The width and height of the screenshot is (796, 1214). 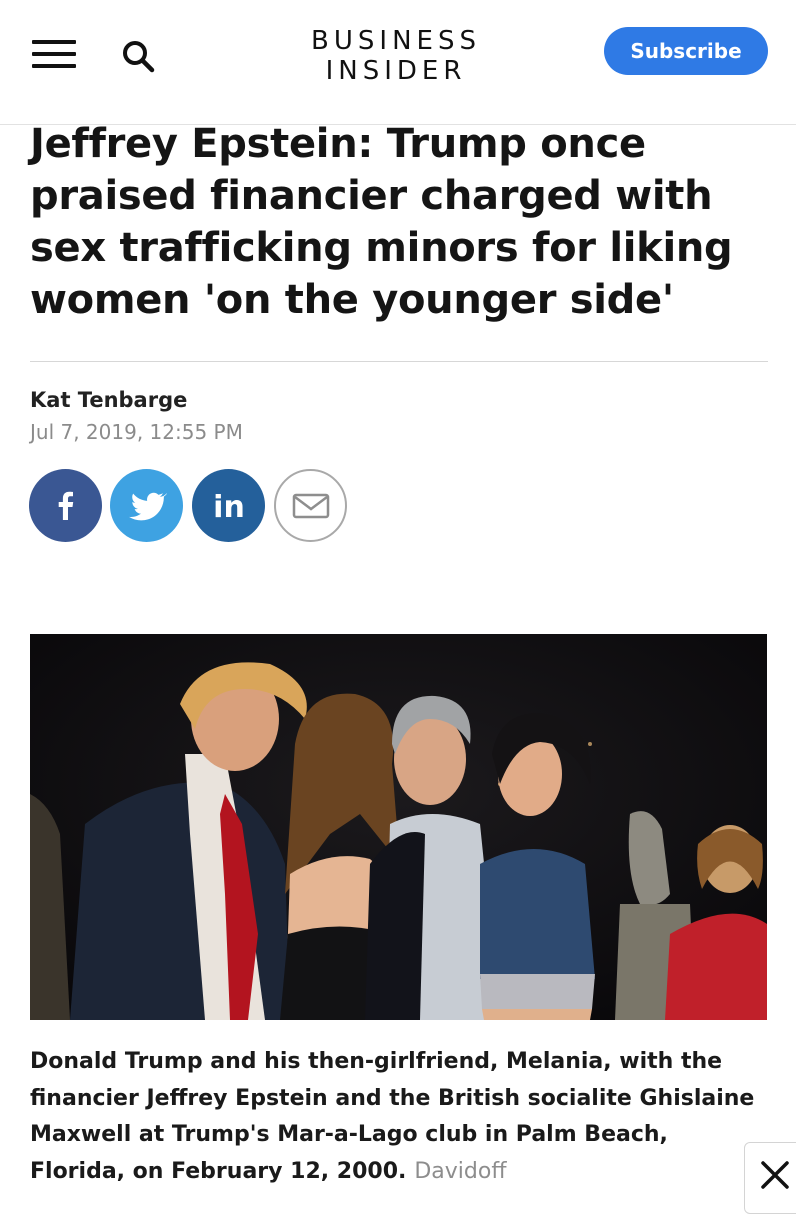 I want to click on email-icon, so click(x=310, y=505).